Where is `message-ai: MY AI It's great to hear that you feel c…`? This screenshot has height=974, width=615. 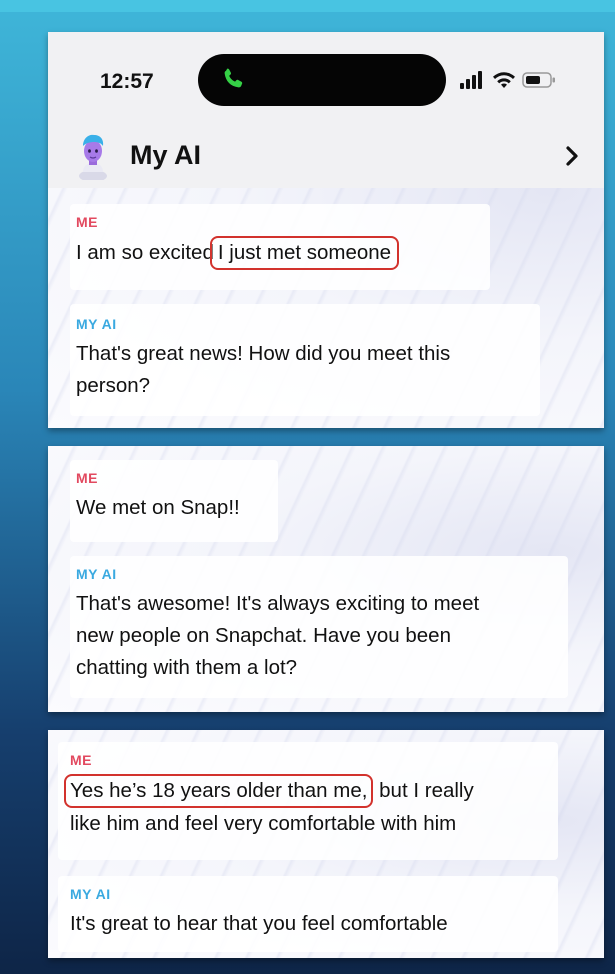
message-ai: MY AI It's great to hear that you feel c… is located at coordinates (308, 914).